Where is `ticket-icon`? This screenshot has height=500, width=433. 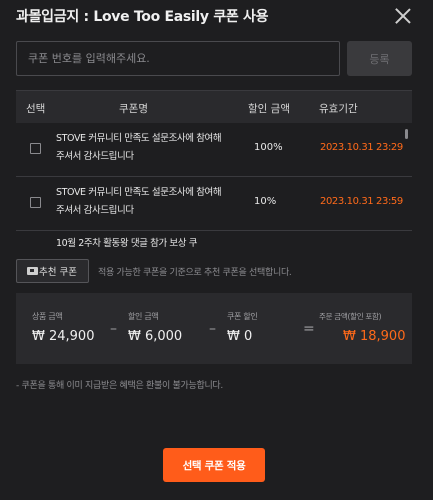
ticket-icon is located at coordinates (32, 271).